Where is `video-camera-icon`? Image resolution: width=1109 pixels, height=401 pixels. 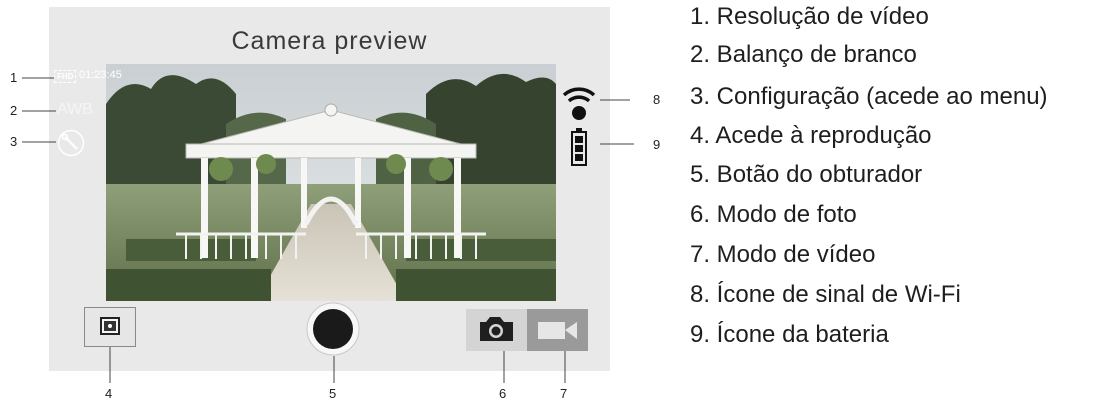
video-camera-icon is located at coordinates (557, 330).